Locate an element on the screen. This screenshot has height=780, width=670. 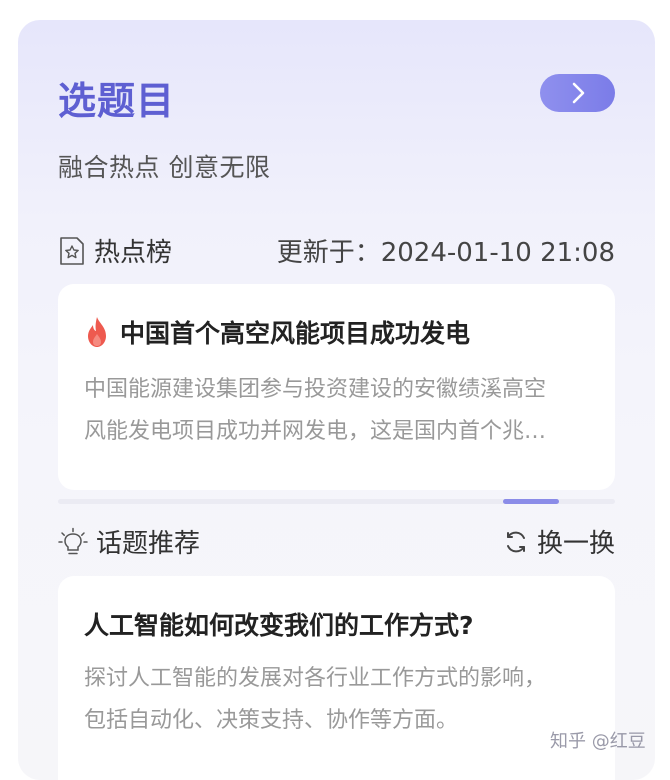
hot-item-desc-line1: 中国能源建设集团参与投资建设的安徽绩溪高空 is located at coordinates (315, 389).